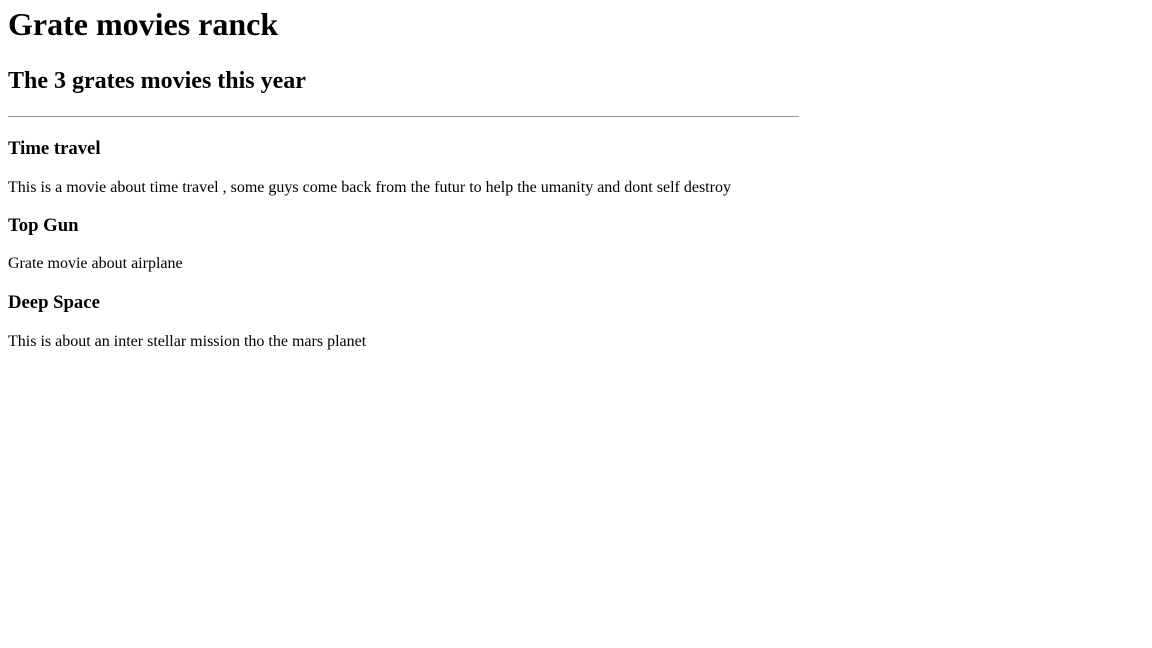 This screenshot has width=1152, height=648. What do you see at coordinates (54, 148) in the screenshot?
I see `movie-title: Time travel` at bounding box center [54, 148].